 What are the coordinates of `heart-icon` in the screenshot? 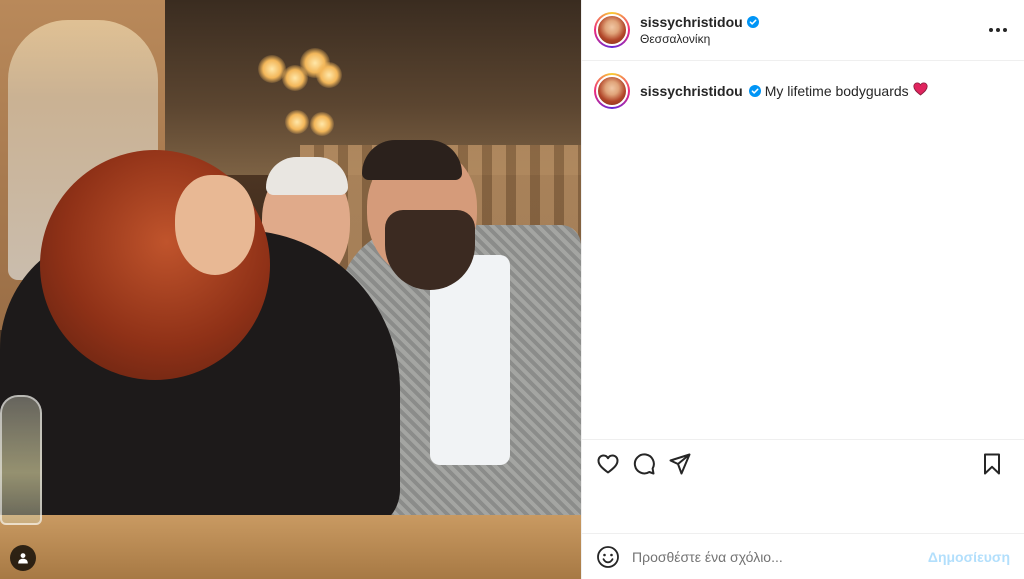 It's located at (608, 463).